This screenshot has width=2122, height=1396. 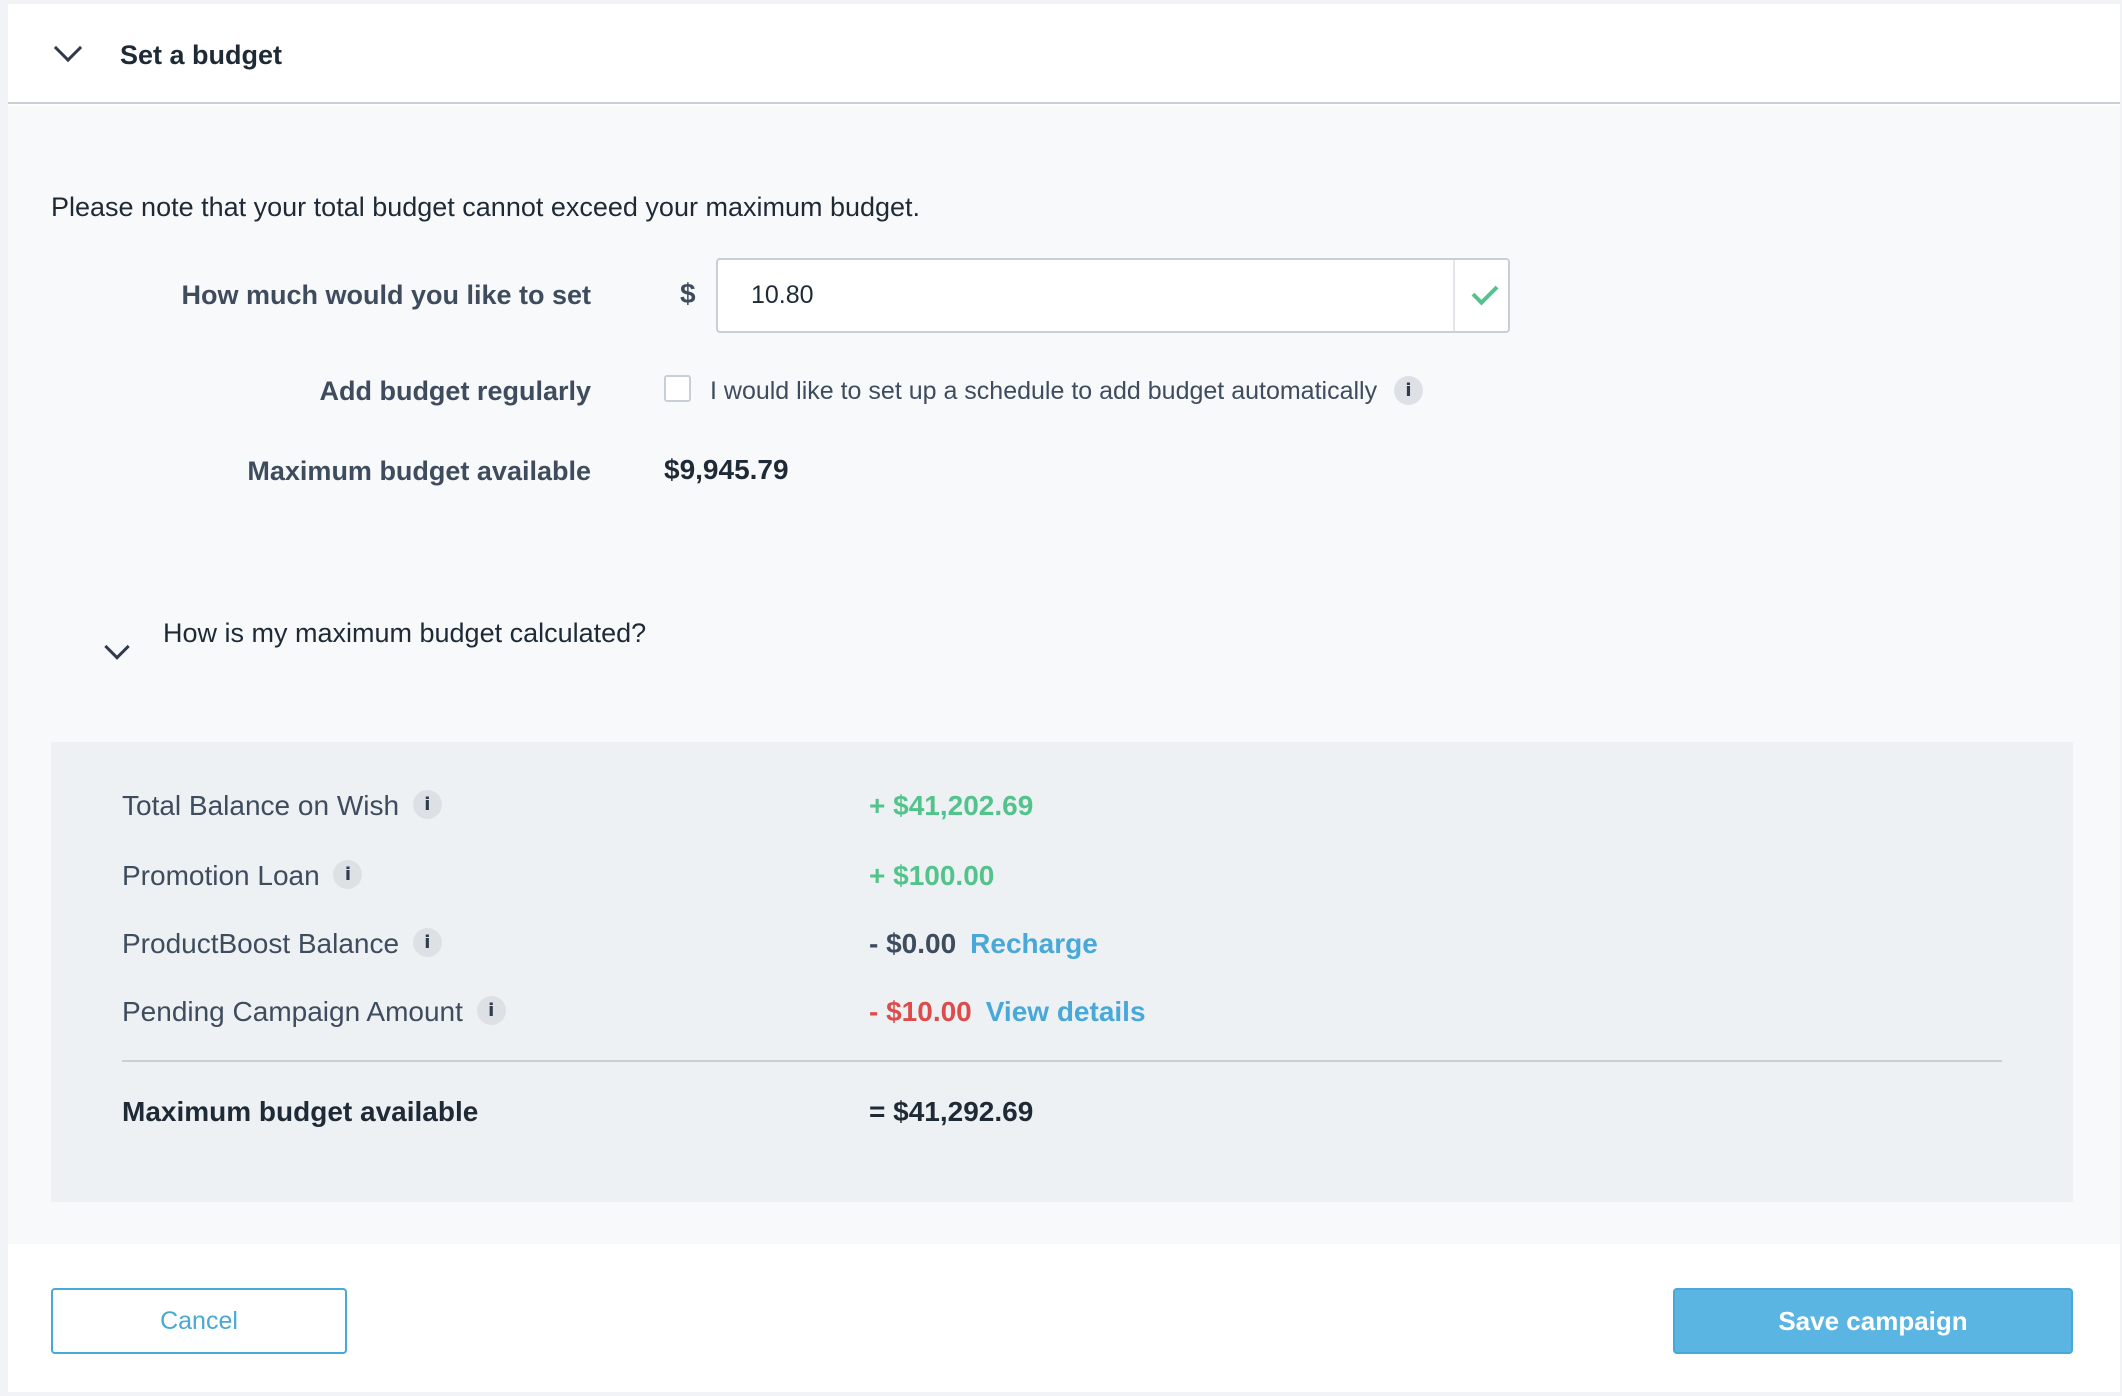 I want to click on amount-input-wrapper, so click(x=1113, y=295).